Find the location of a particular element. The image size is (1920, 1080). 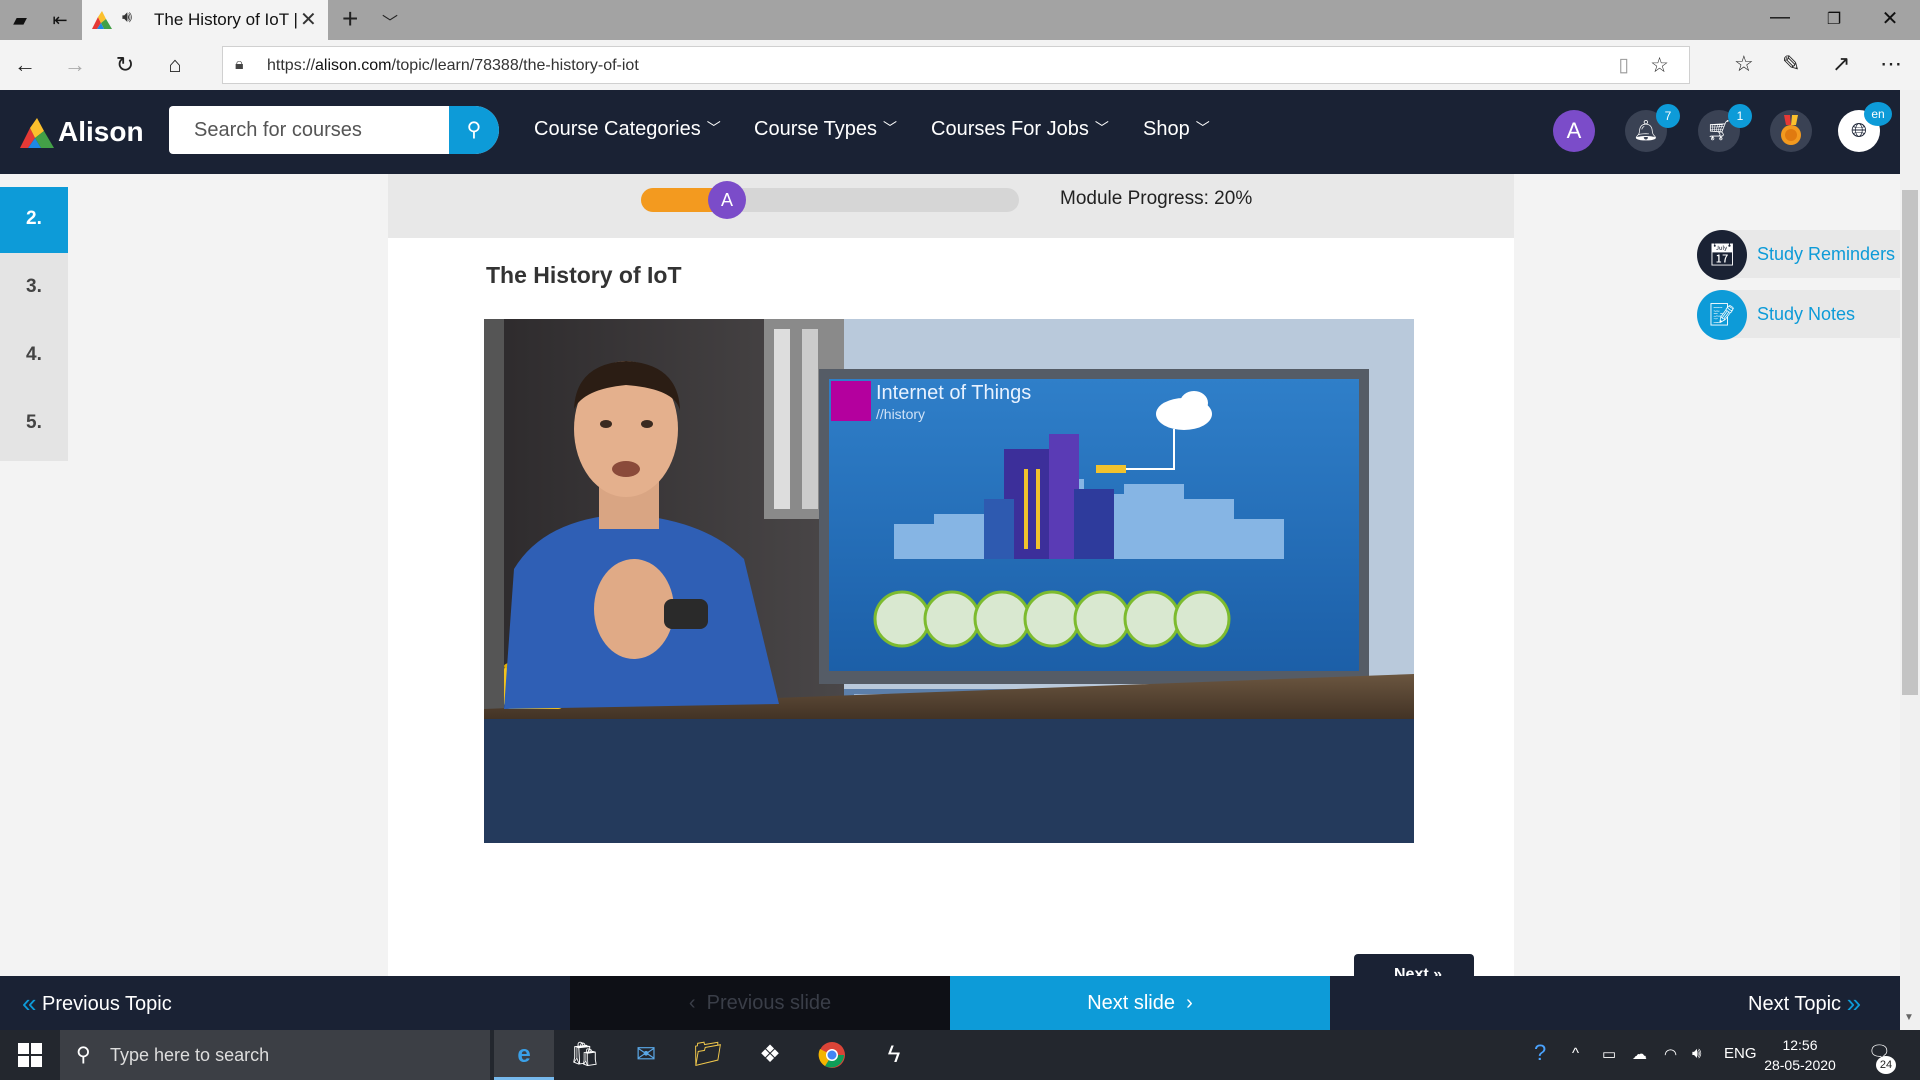

new-tab-icon: + is located at coordinates (350, 19).